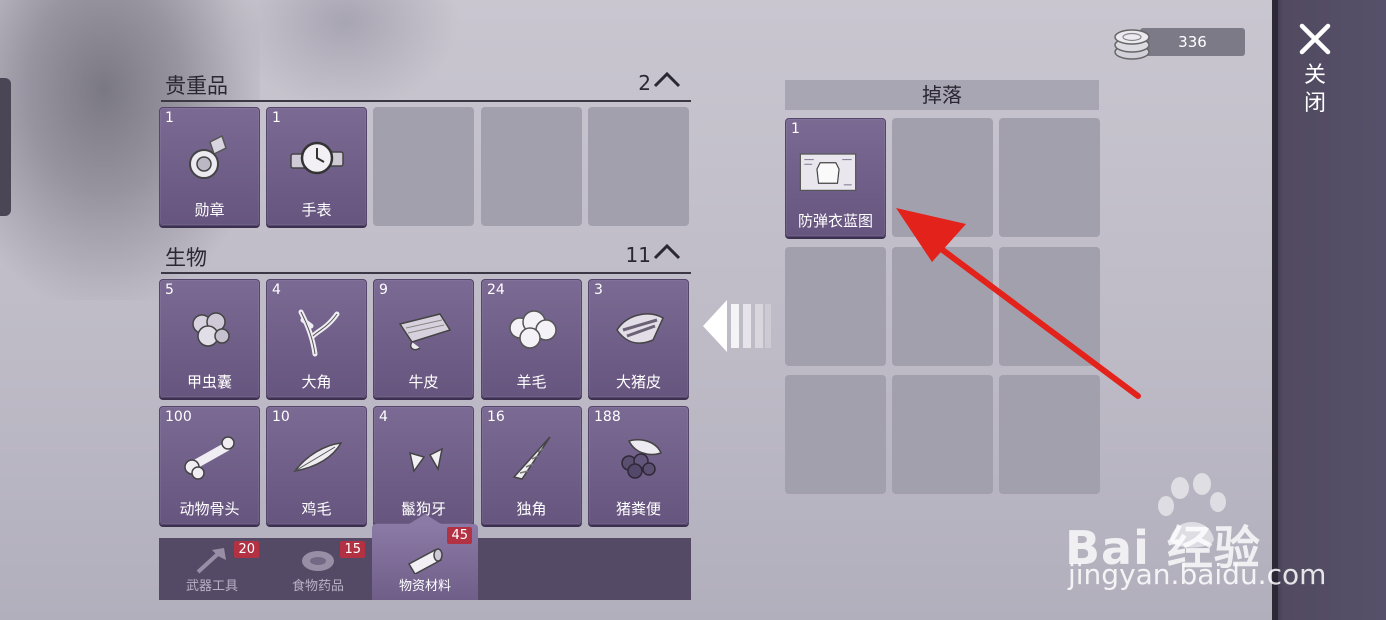 The width and height of the screenshot is (1386, 620). Describe the element at coordinates (210, 158) in the screenshot. I see `medal-icon` at that location.